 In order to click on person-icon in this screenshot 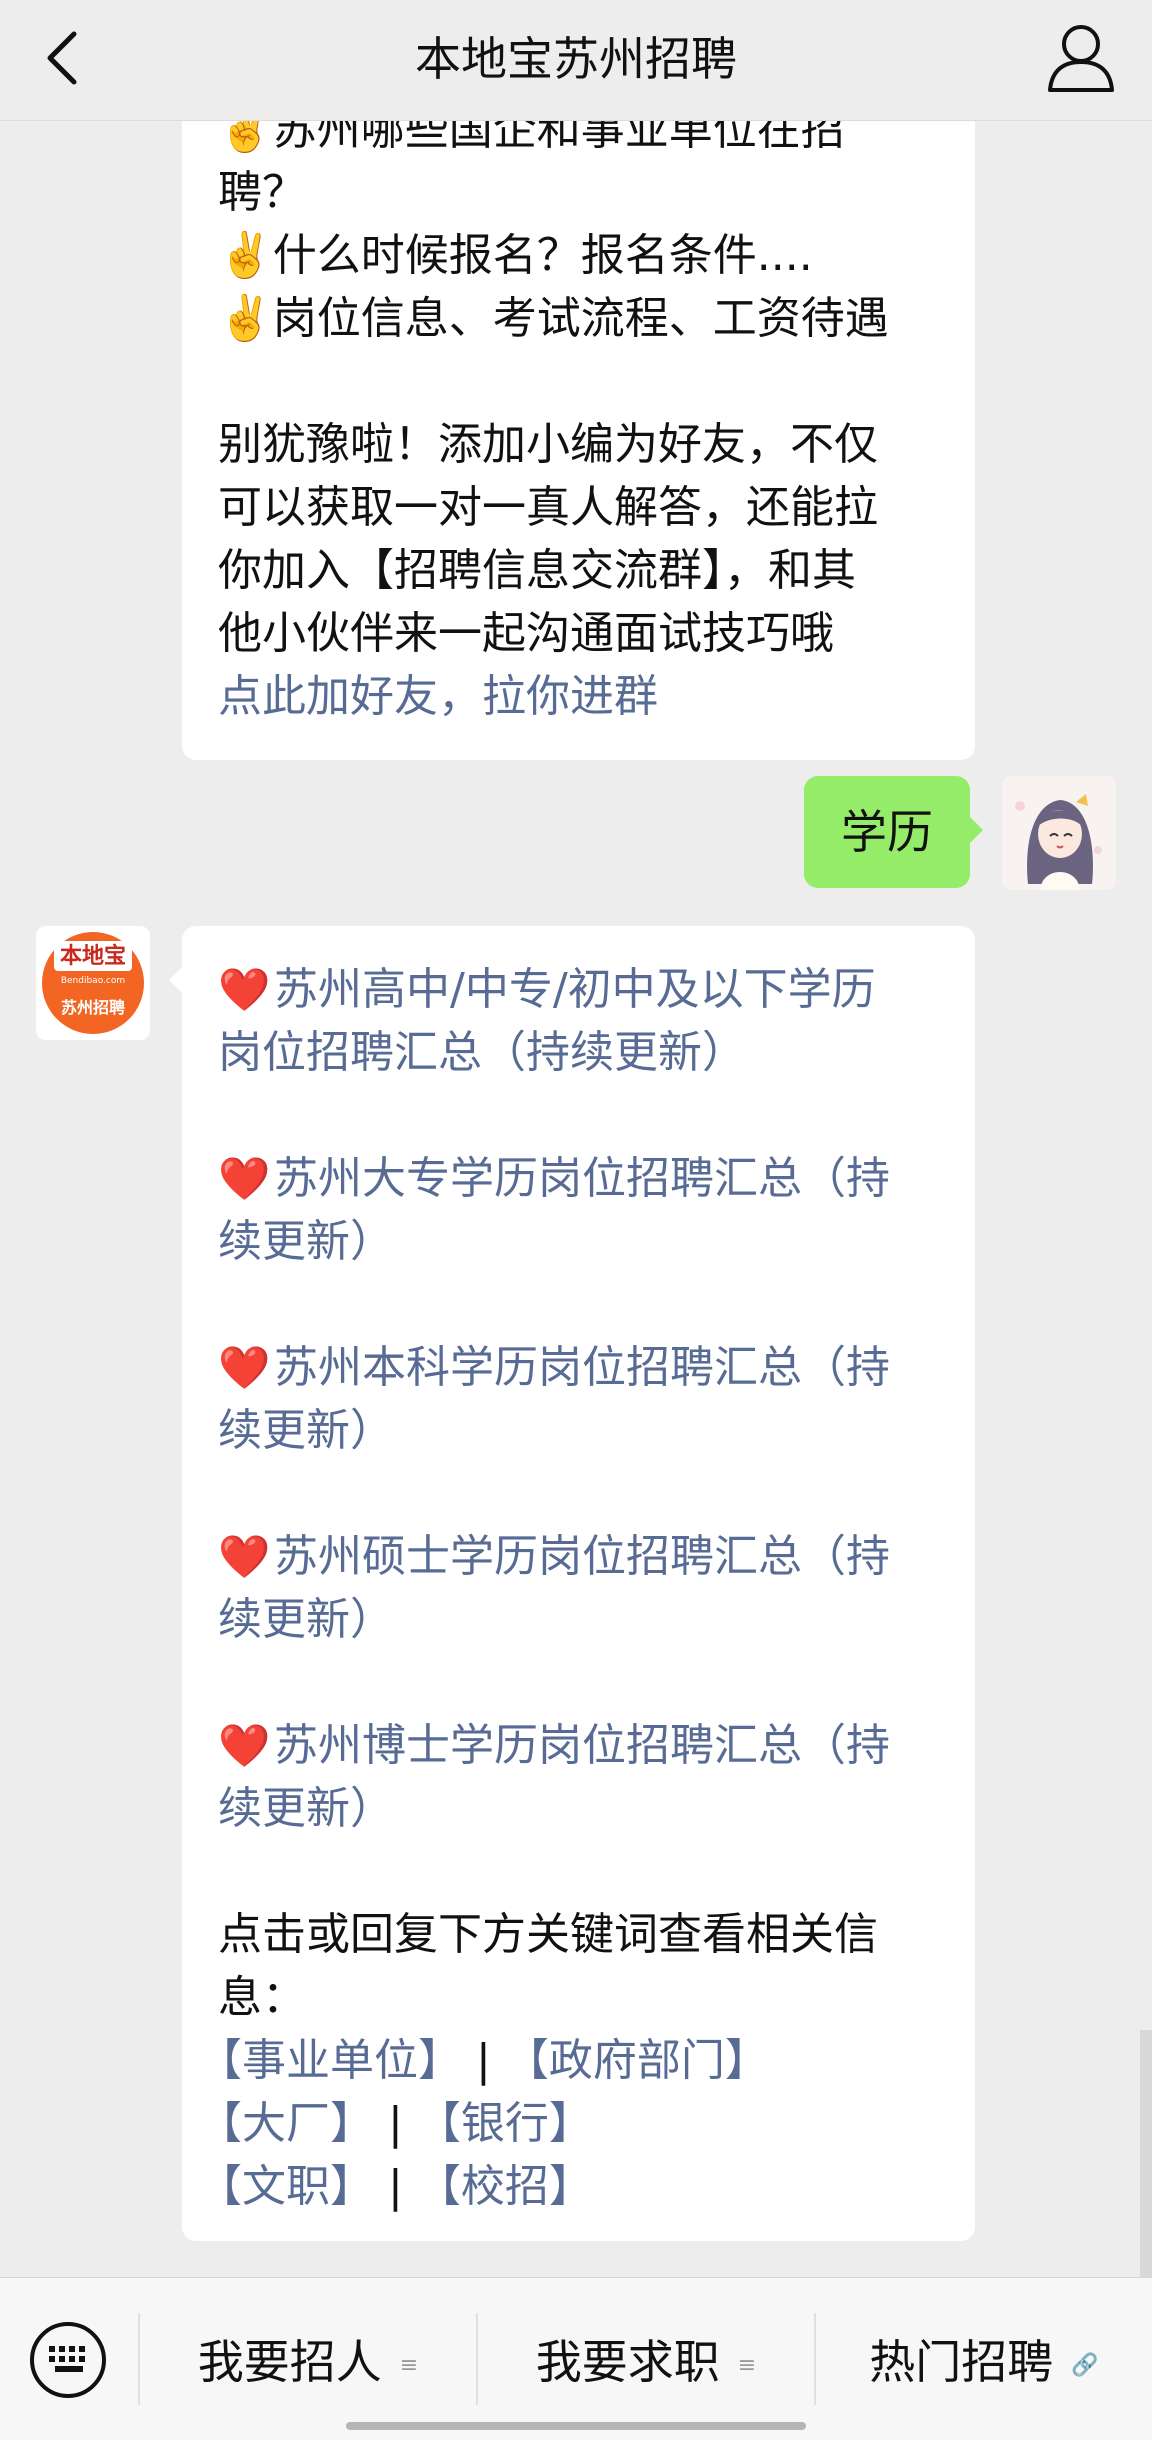, I will do `click(1081, 58)`.